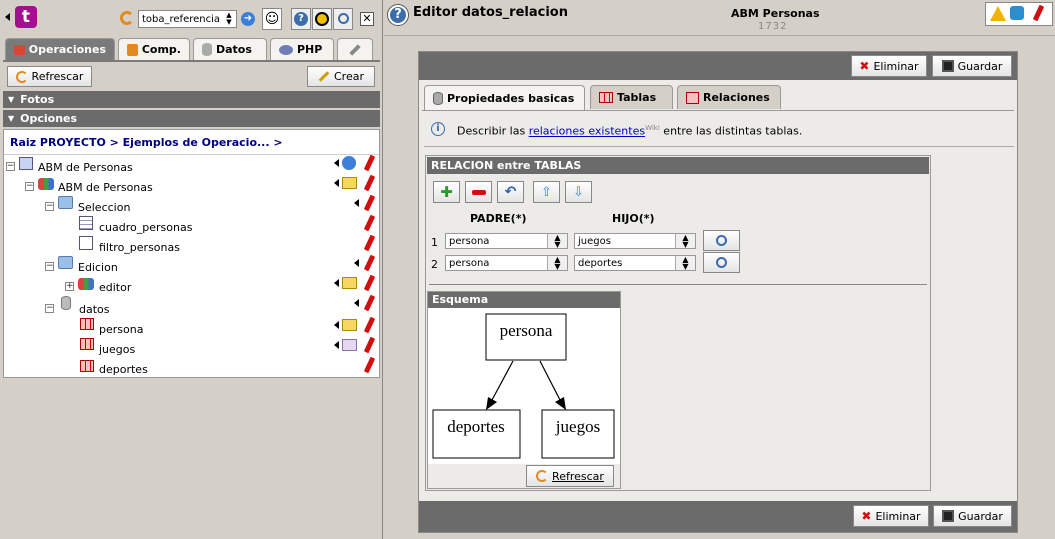 The image size is (1055, 539). I want to click on section-opciones: ▼ Opciones, so click(191, 118).